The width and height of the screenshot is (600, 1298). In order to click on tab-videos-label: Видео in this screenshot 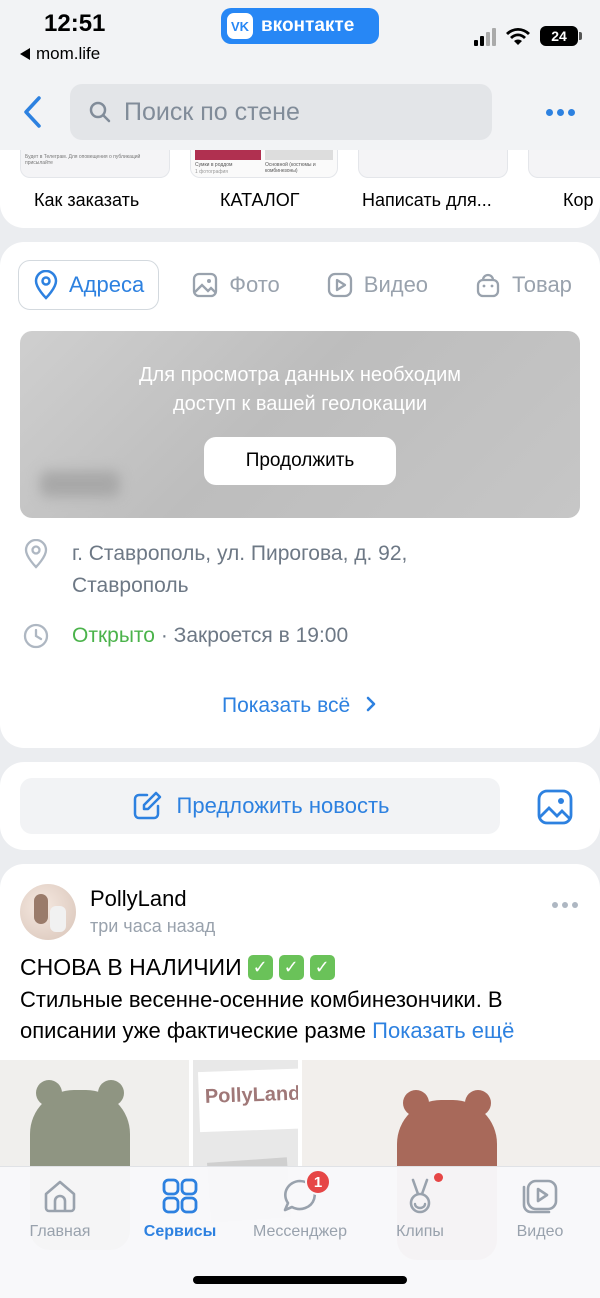, I will do `click(396, 284)`.